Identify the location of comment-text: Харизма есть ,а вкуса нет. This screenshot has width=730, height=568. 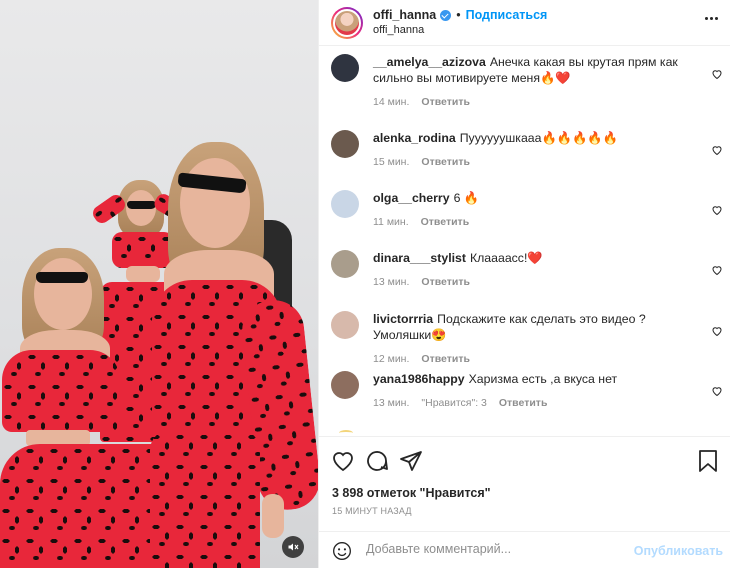
(543, 379).